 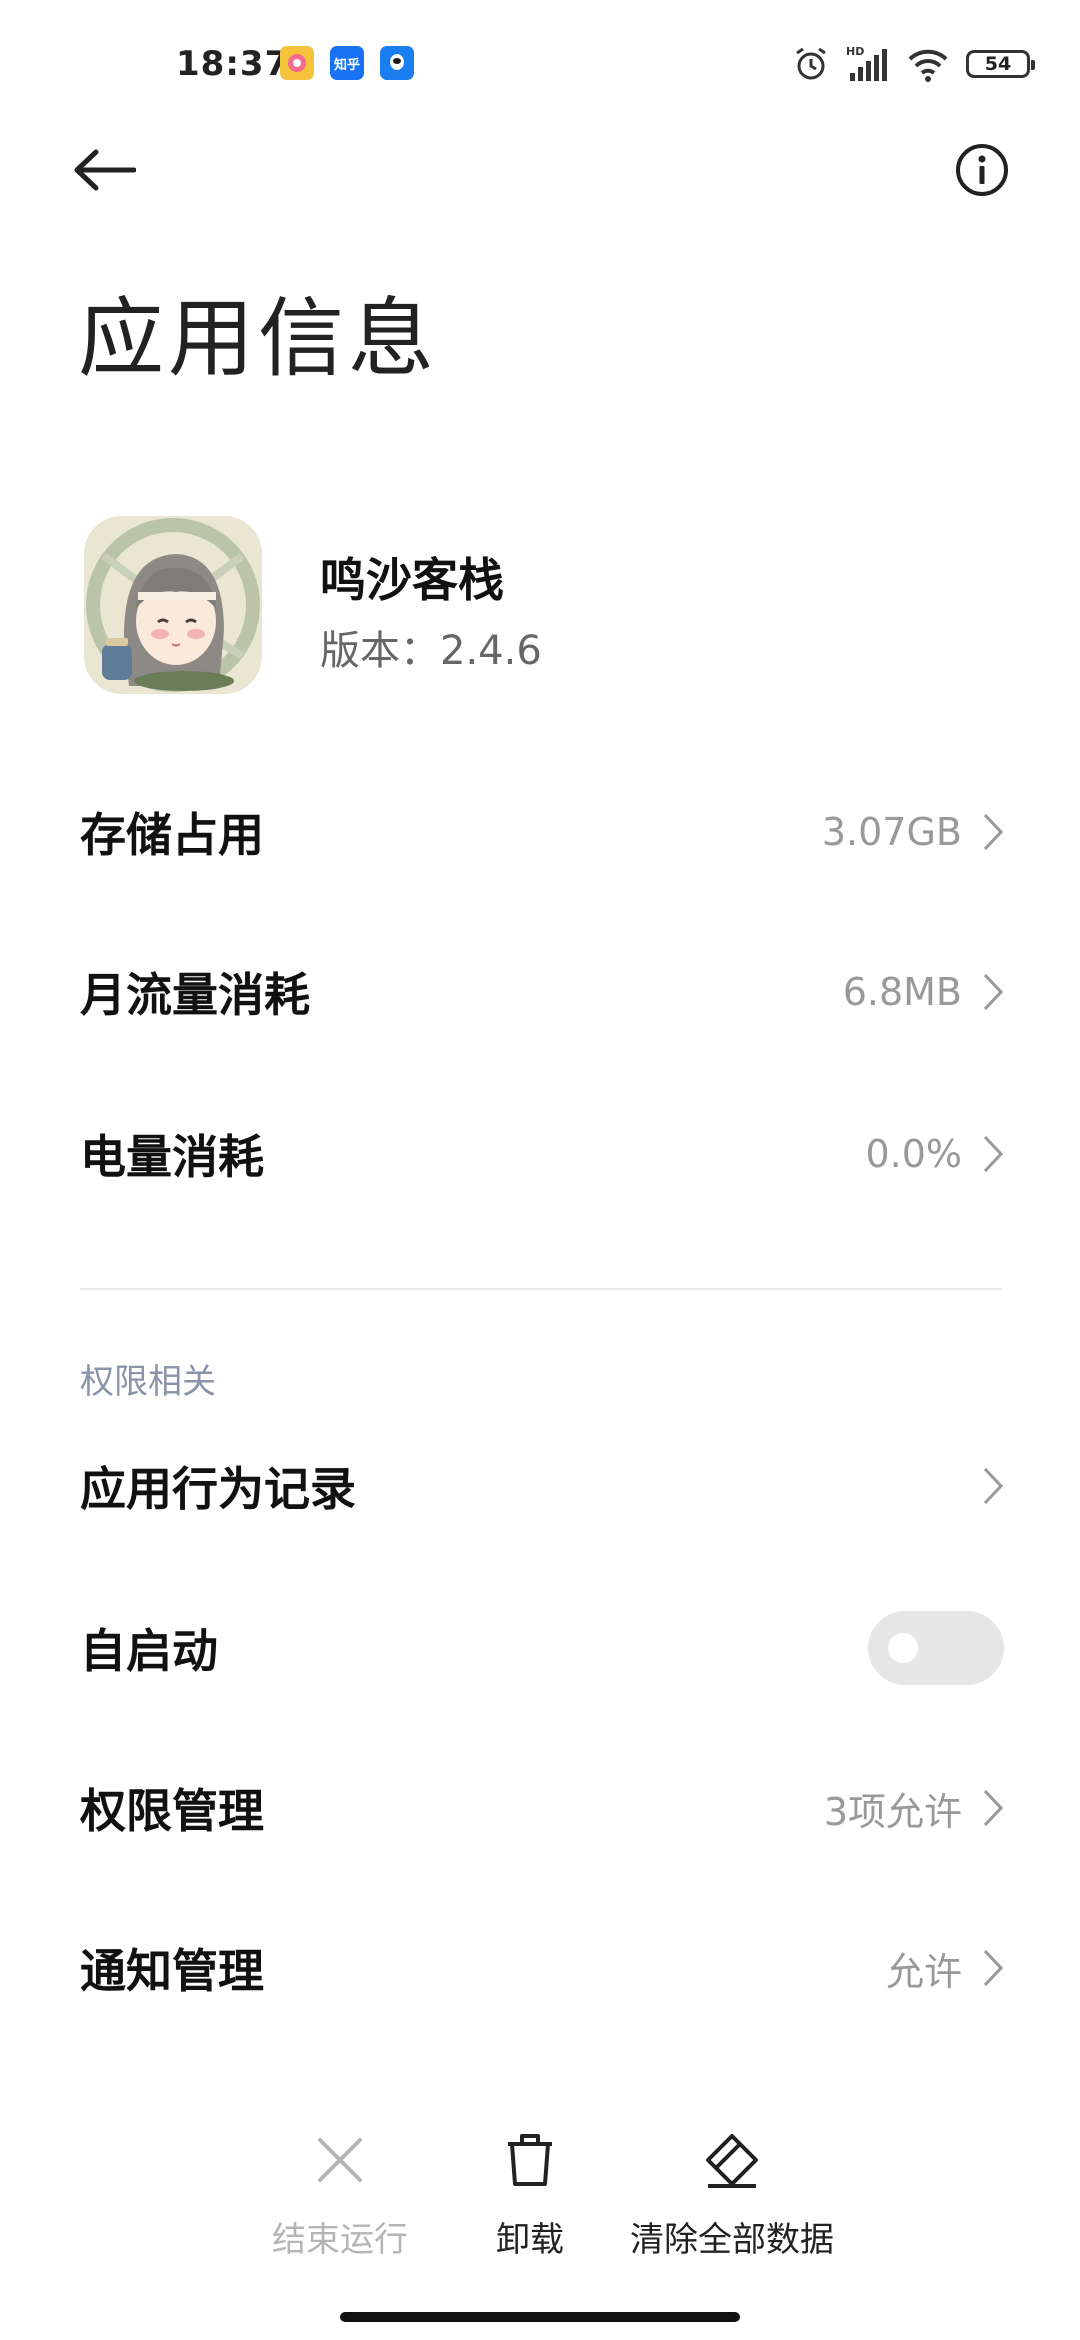 What do you see at coordinates (148, 1382) in the screenshot?
I see `section-title-permissions: 权限相关` at bounding box center [148, 1382].